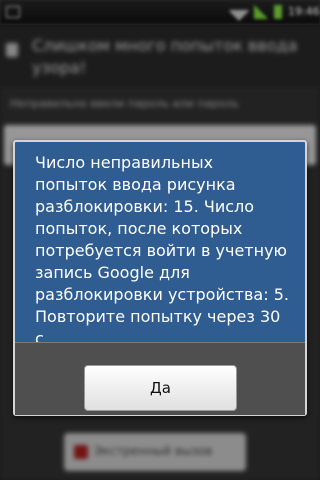 The image size is (320, 480). Describe the element at coordinates (160, 12) in the screenshot. I see `status-bar: 19:46` at that location.